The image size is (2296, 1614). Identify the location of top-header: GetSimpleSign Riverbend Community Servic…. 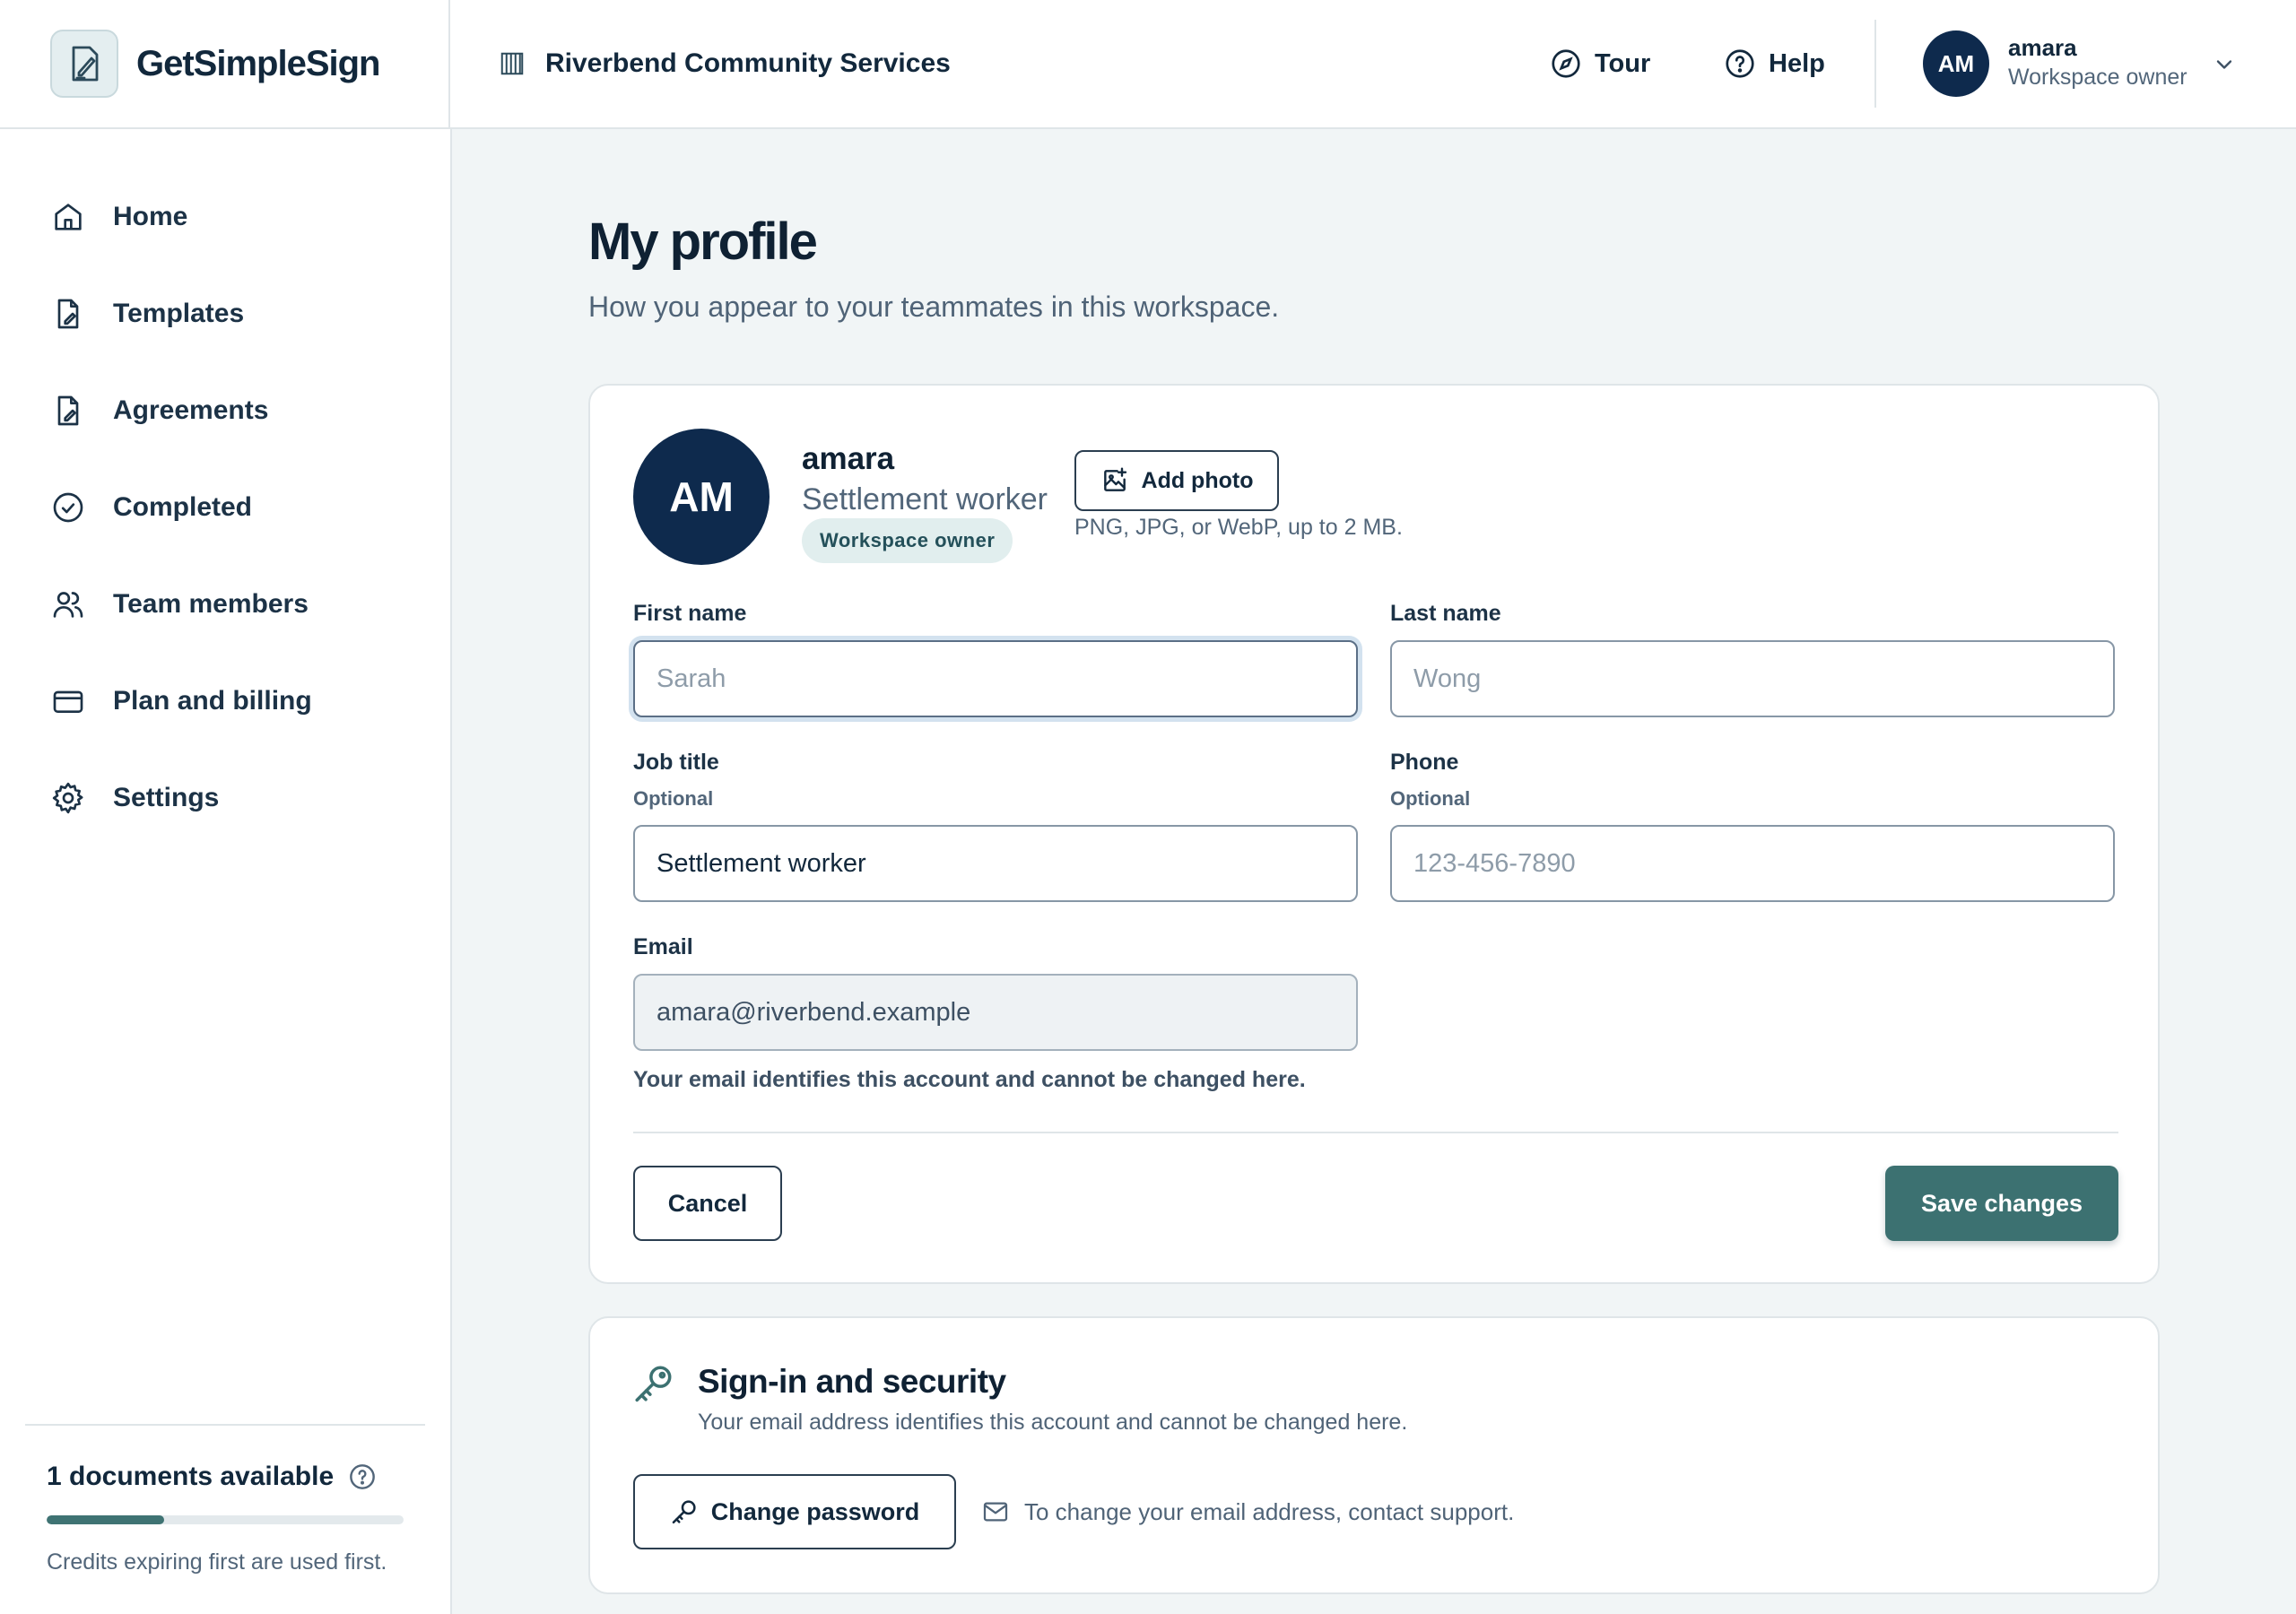
(1148, 64).